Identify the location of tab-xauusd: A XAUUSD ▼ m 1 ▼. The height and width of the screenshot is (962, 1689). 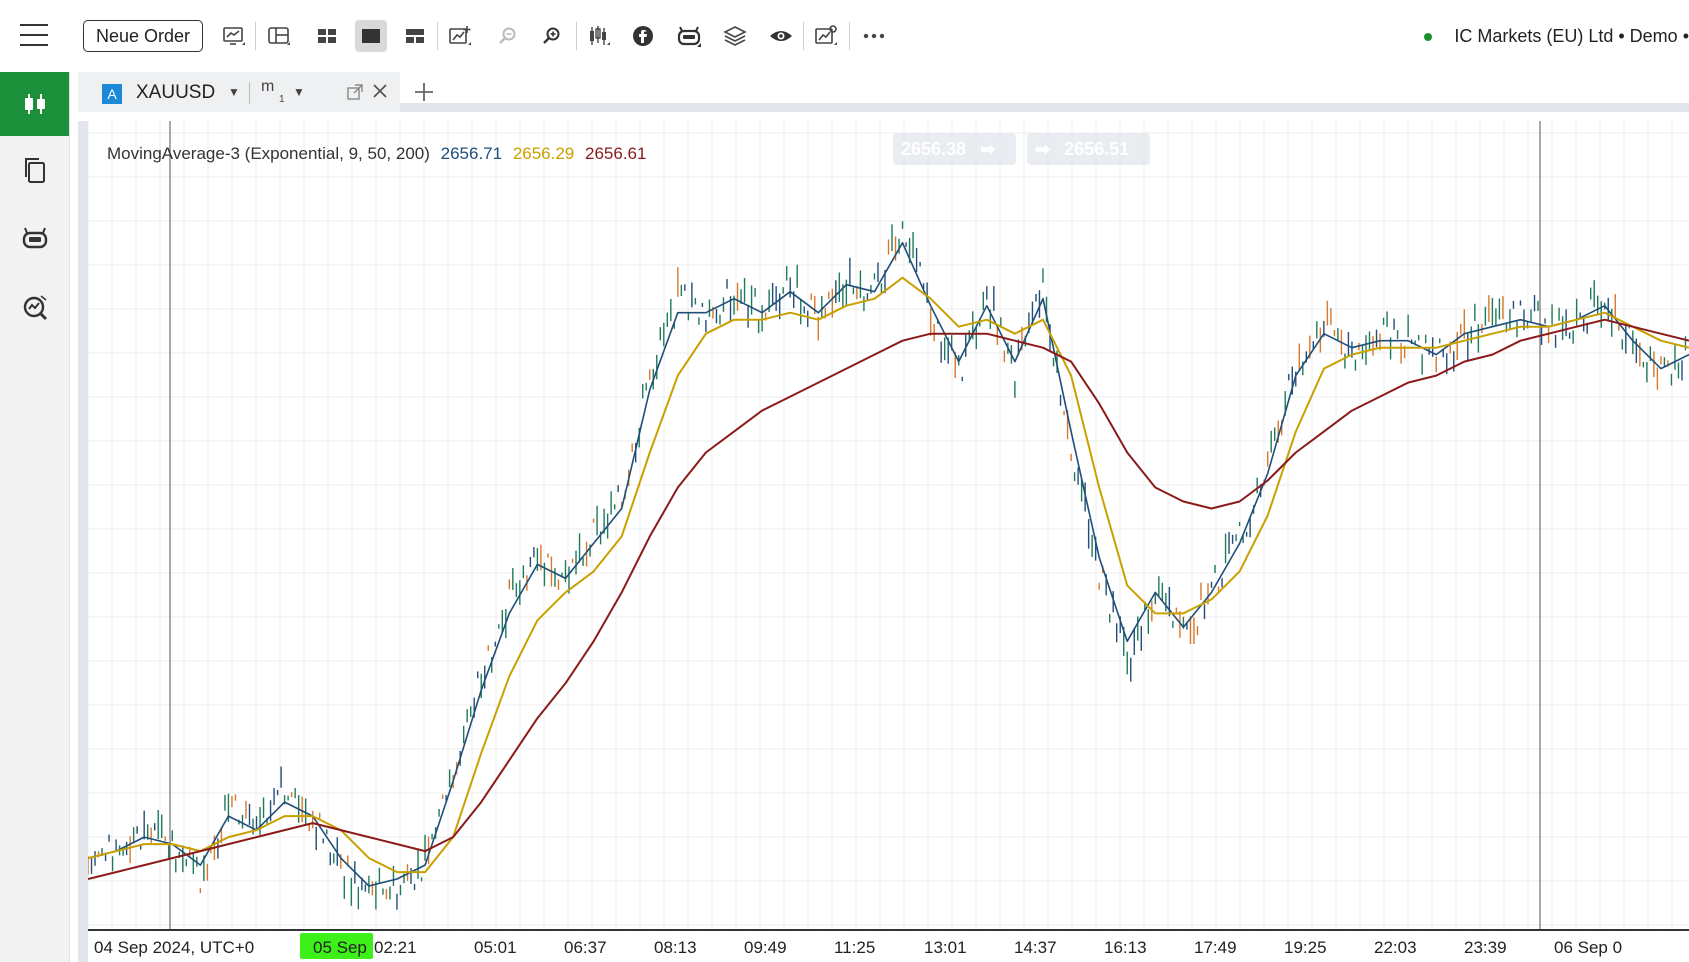
(239, 92).